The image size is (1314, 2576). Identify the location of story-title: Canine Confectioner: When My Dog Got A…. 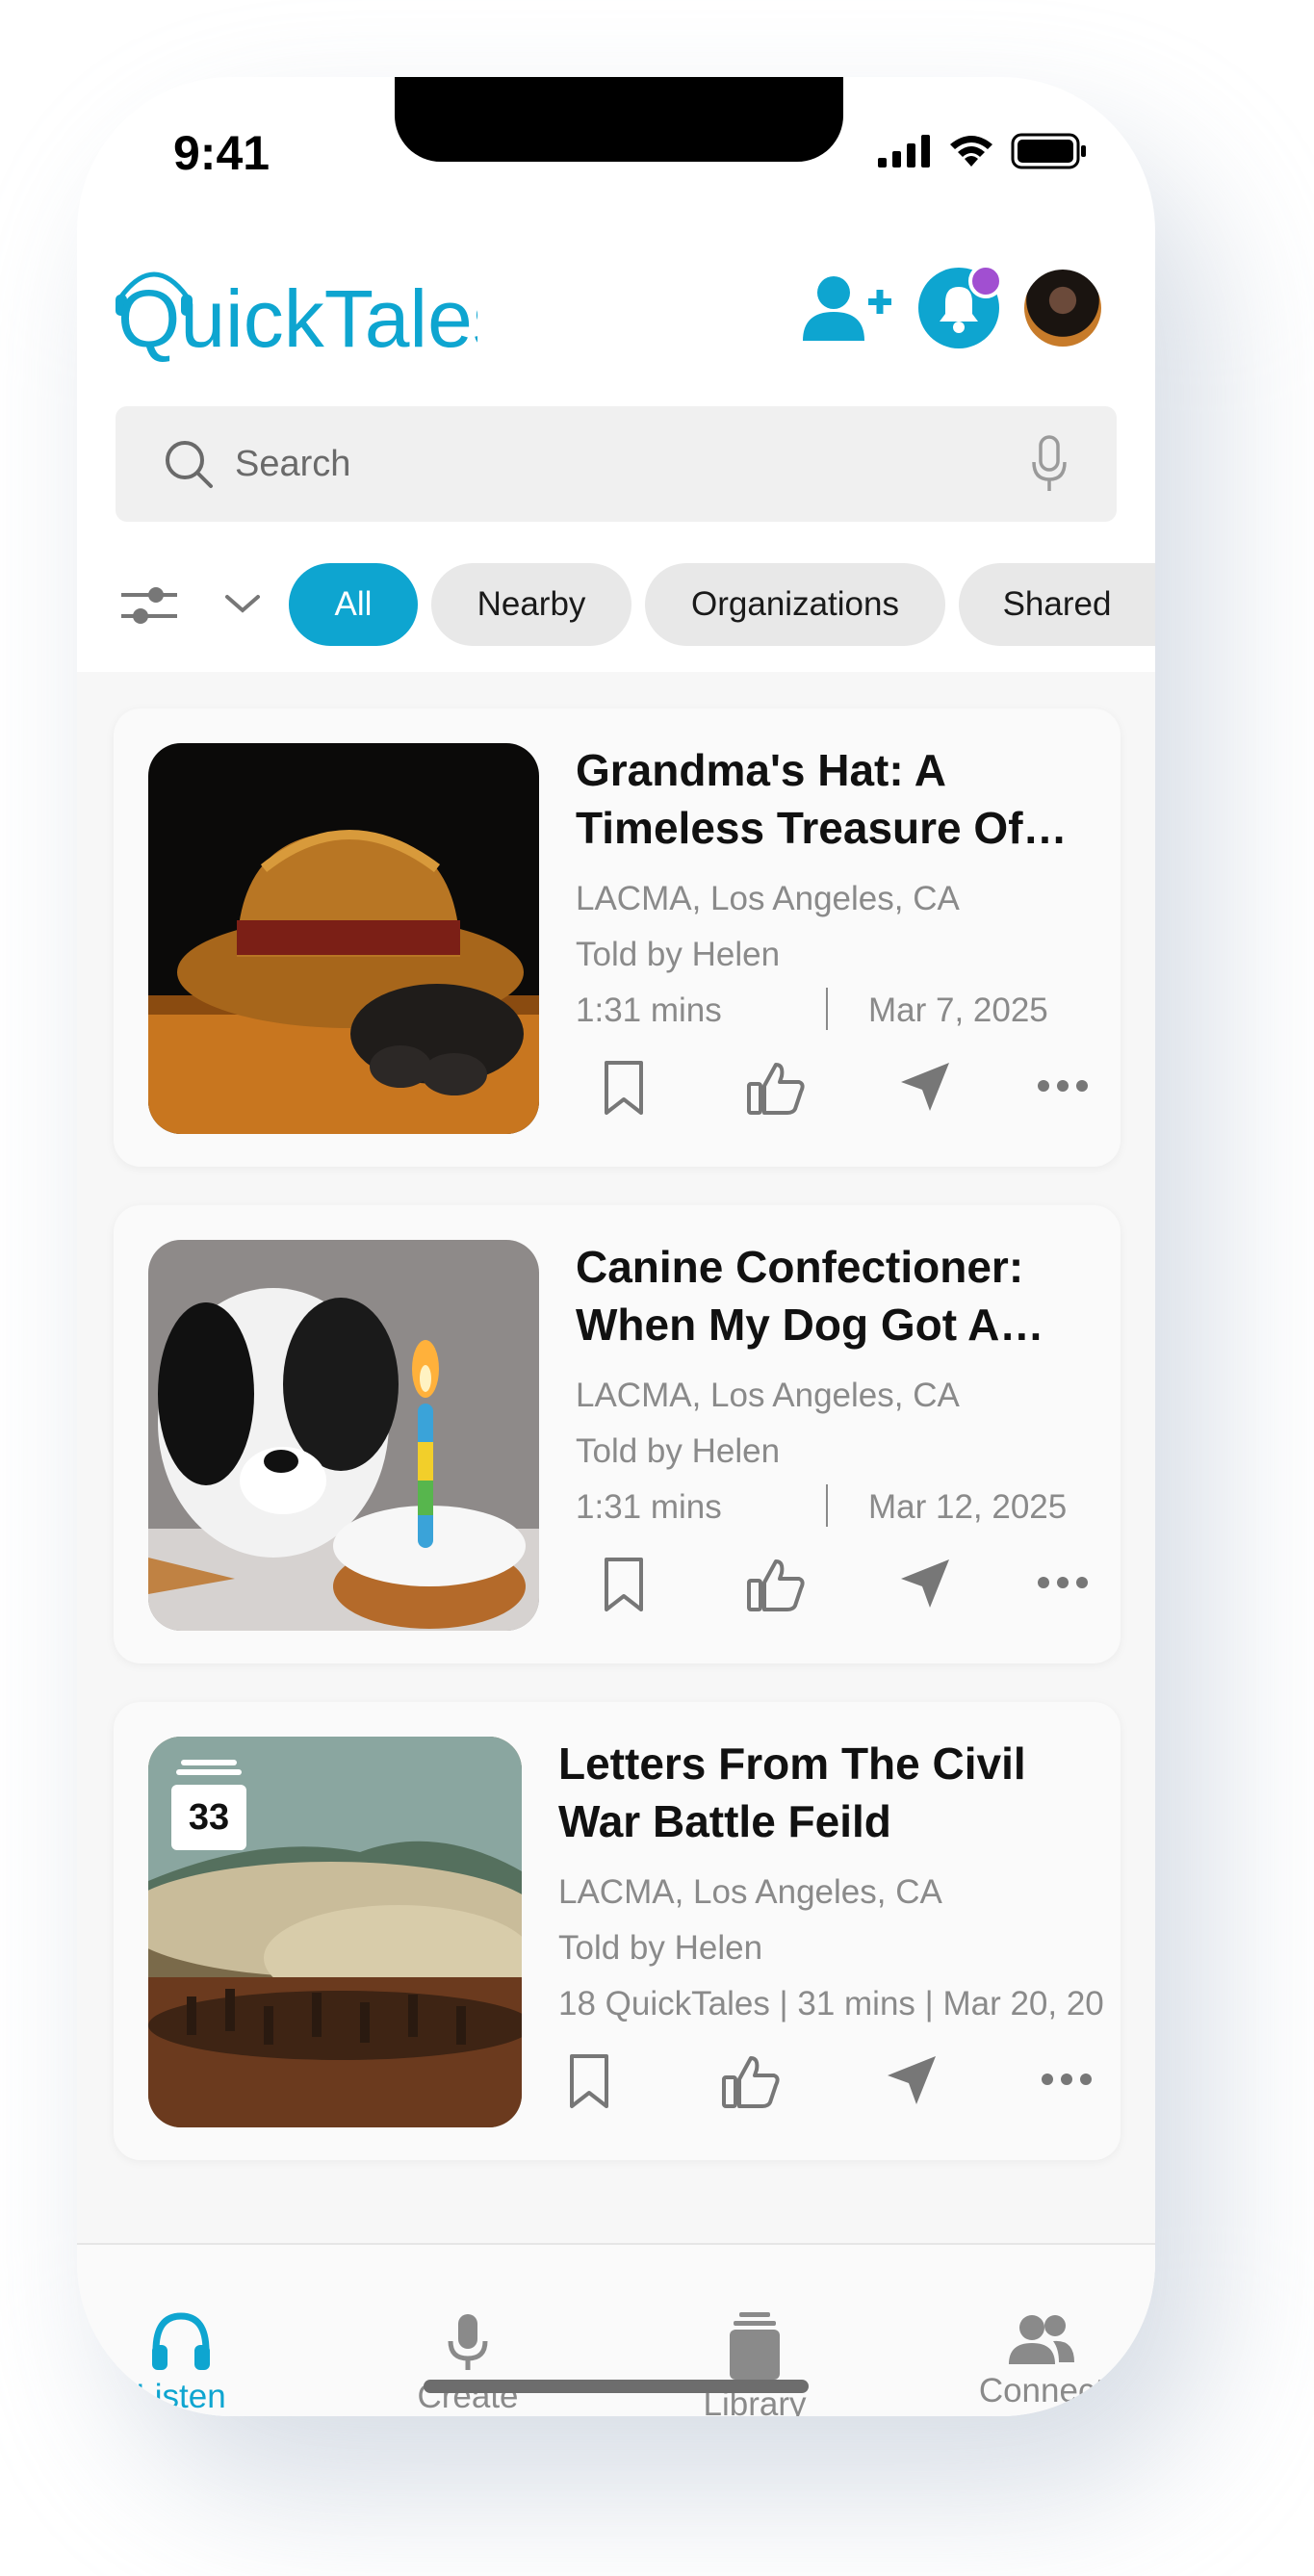
(835, 1295).